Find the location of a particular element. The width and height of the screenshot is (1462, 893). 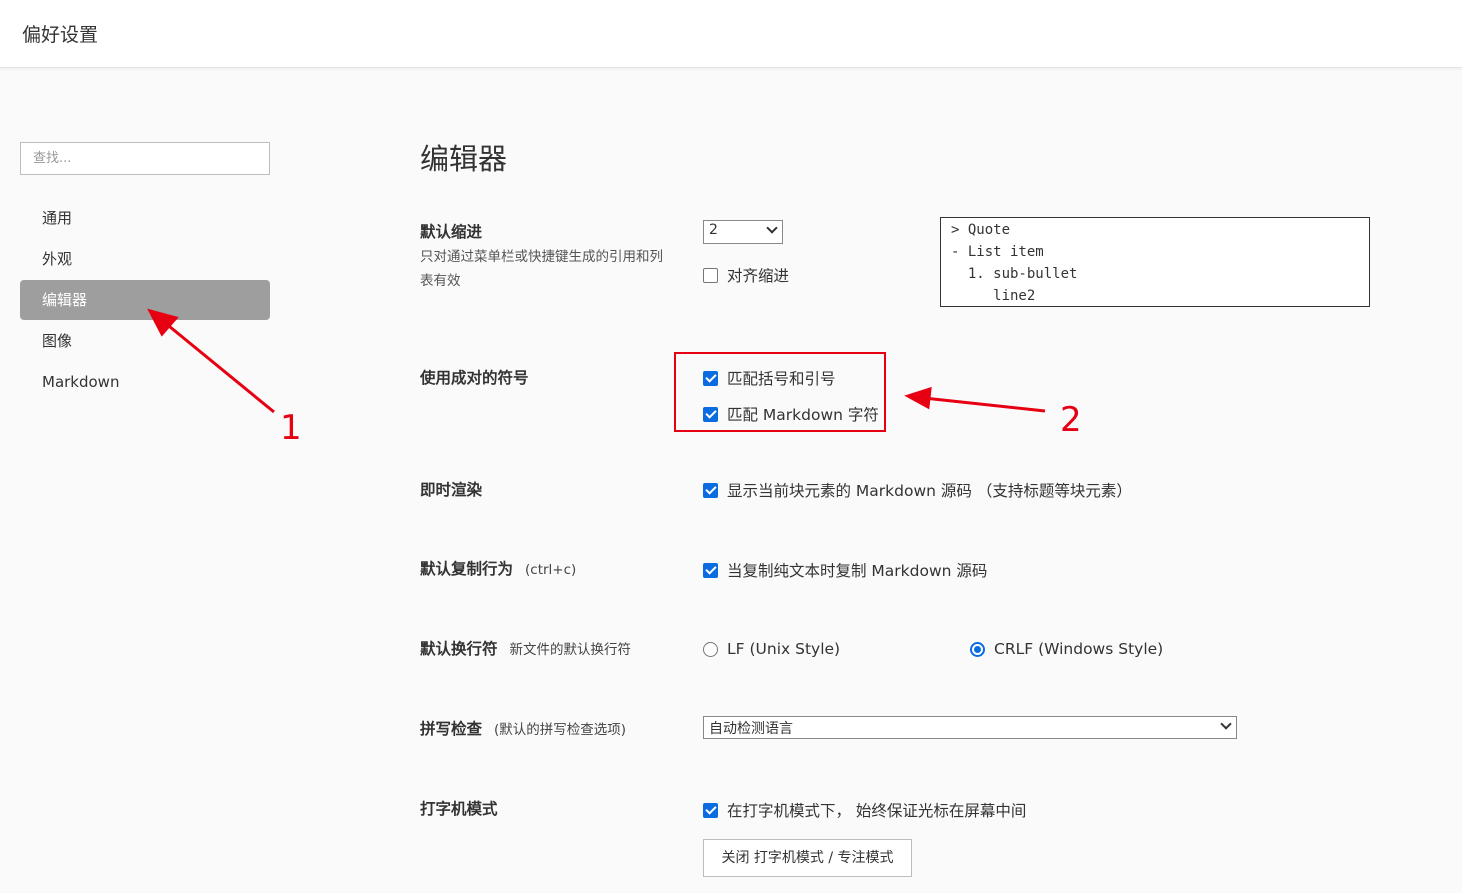

annotation-number-2: 2 is located at coordinates (1071, 420).